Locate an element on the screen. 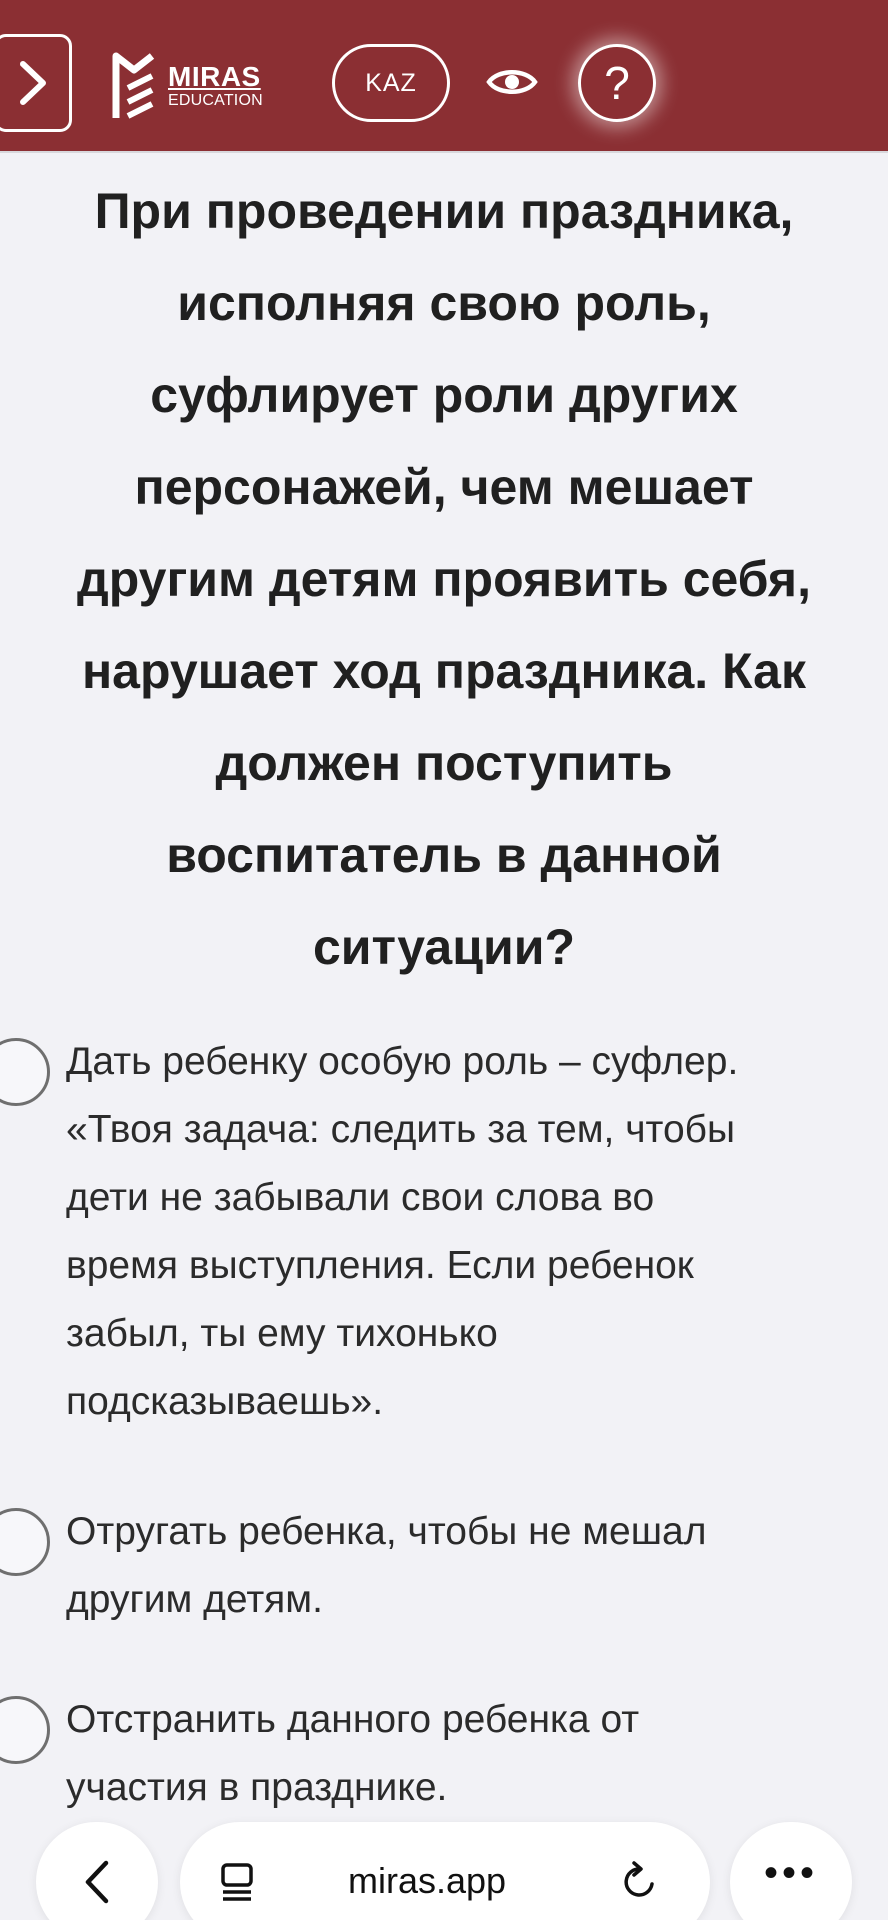  url-text: miras.app is located at coordinates (427, 1880).